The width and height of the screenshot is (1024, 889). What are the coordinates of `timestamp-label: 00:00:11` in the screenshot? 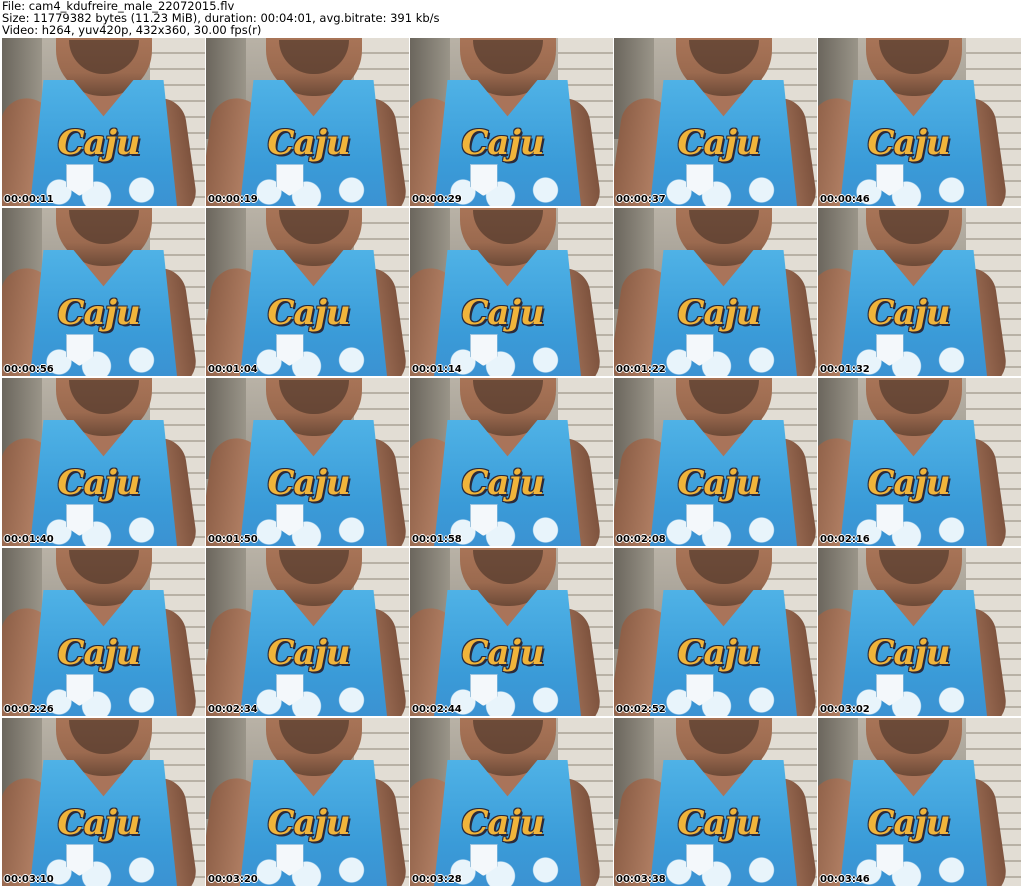 It's located at (29, 199).